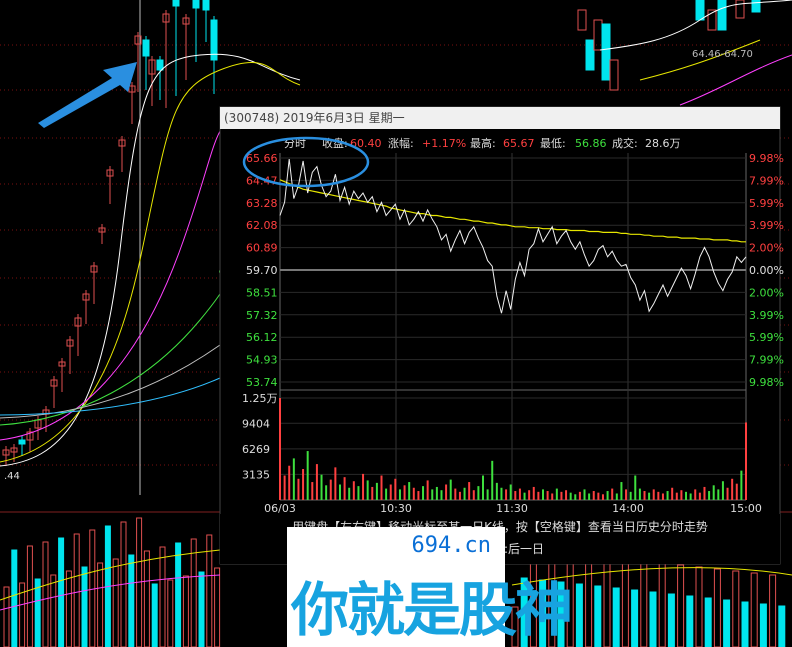 The width and height of the screenshot is (792, 647). I want to click on bg-low-label: .44, so click(12, 476).